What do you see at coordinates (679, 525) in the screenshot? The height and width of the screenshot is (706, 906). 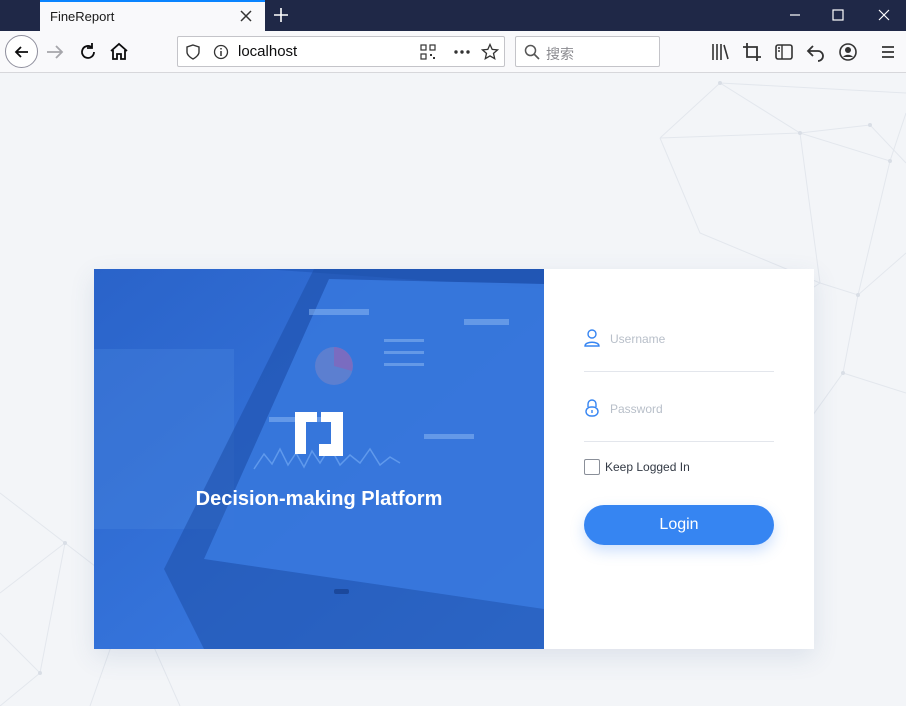 I see `login-button: Login` at bounding box center [679, 525].